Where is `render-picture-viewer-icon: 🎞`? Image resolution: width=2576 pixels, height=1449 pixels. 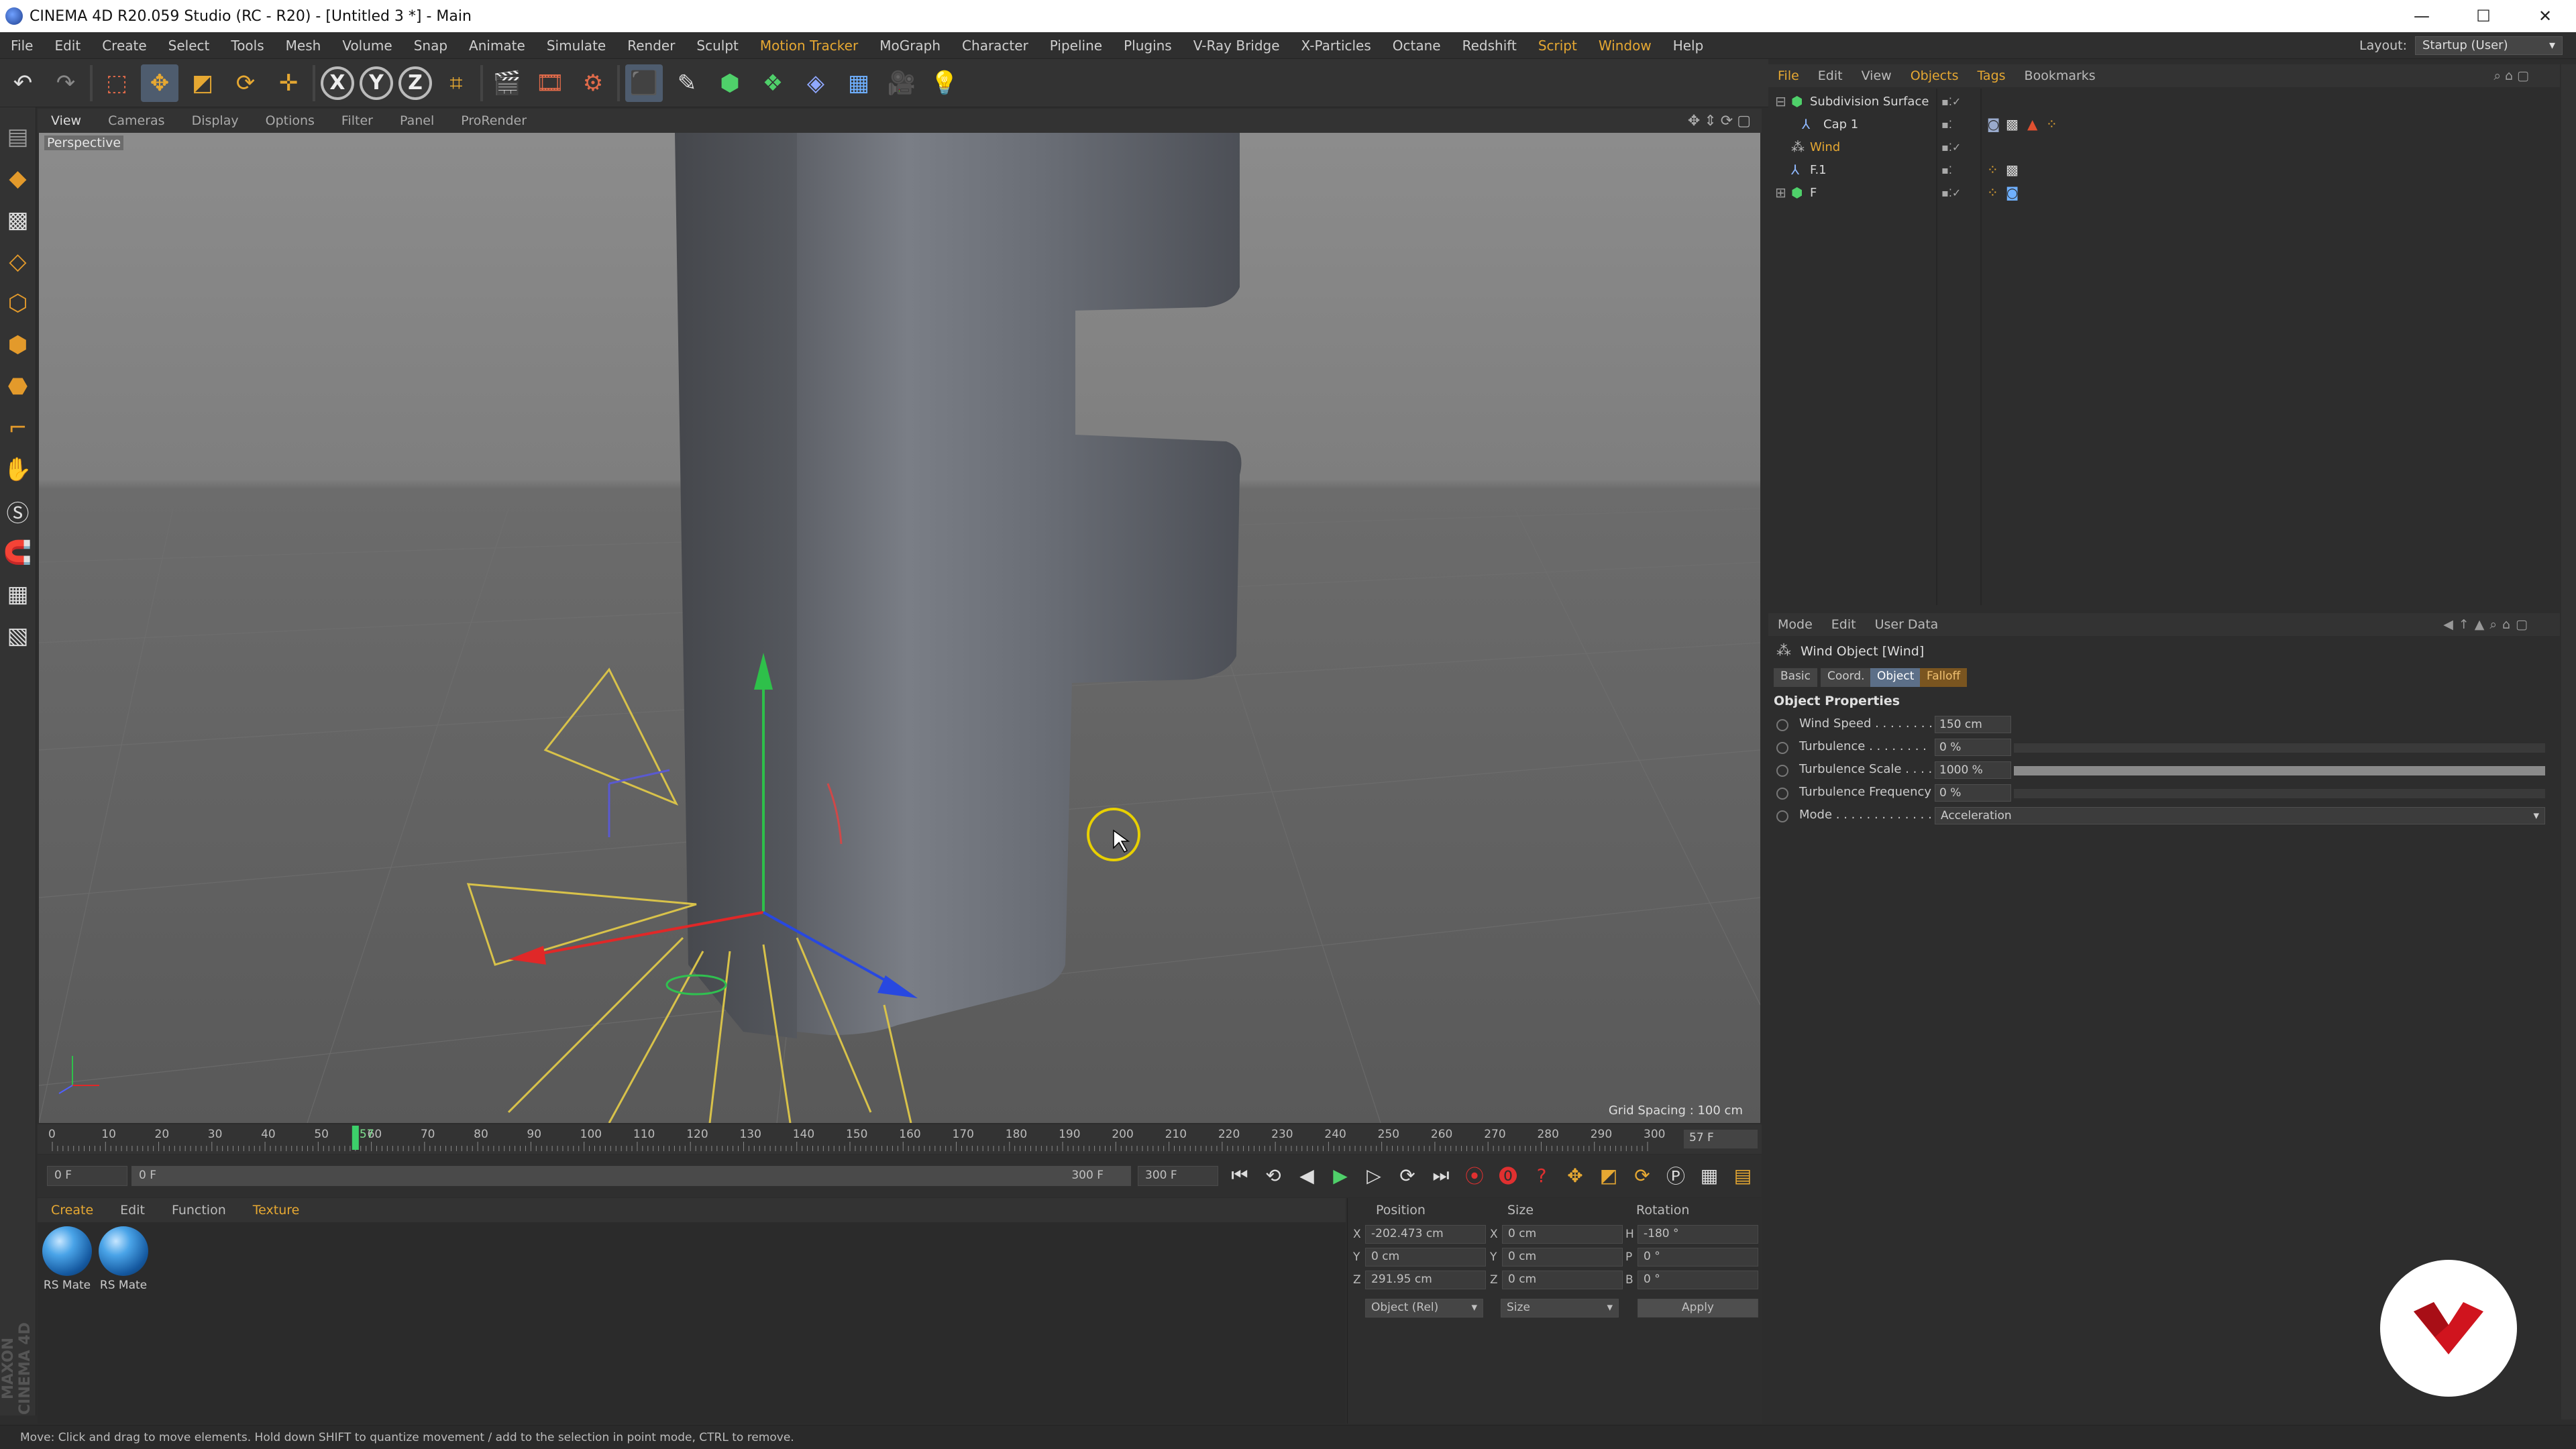 render-picture-viewer-icon: 🎞 is located at coordinates (550, 83).